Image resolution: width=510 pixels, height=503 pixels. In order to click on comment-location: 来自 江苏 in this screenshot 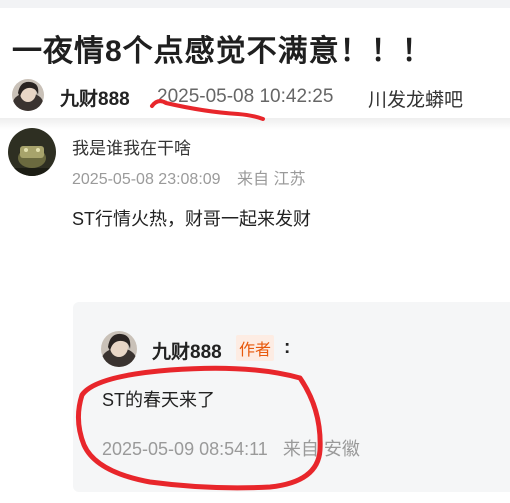, I will do `click(271, 179)`.